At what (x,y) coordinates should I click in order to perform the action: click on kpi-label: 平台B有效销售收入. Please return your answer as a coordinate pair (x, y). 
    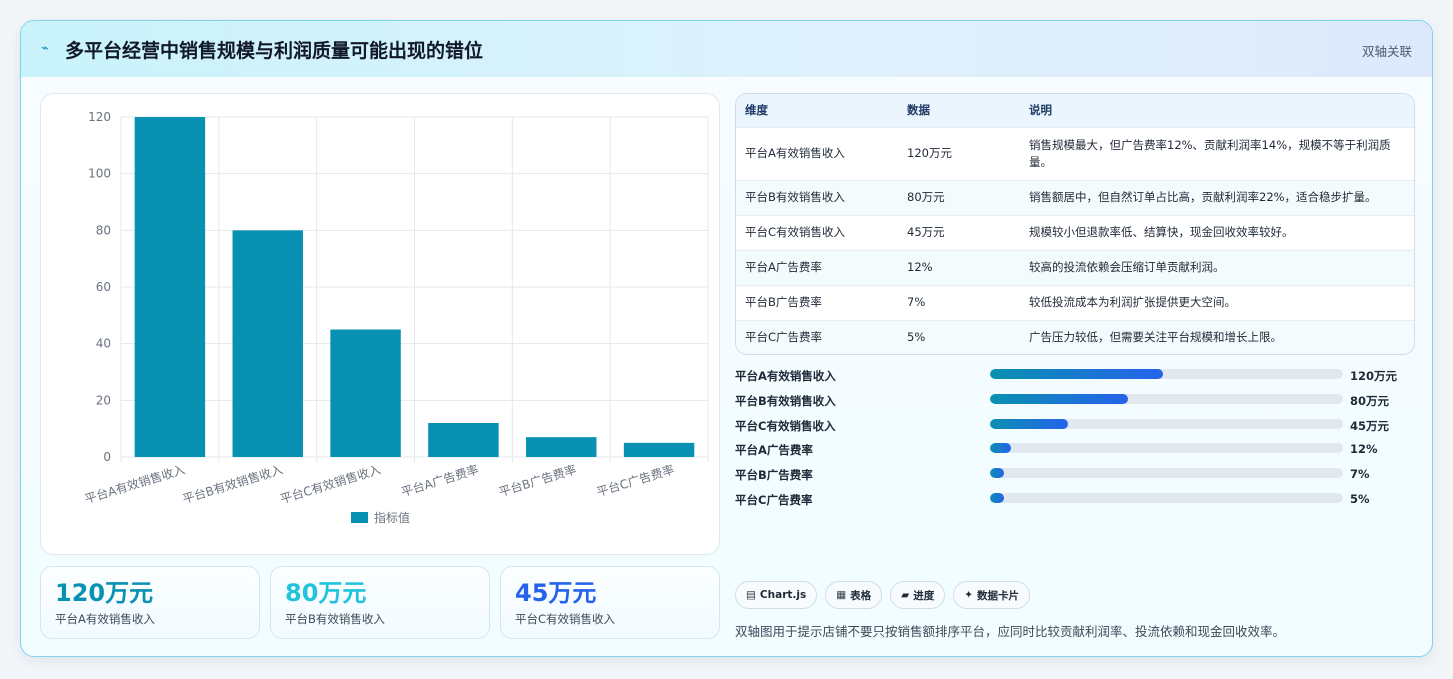
    Looking at the image, I should click on (335, 619).